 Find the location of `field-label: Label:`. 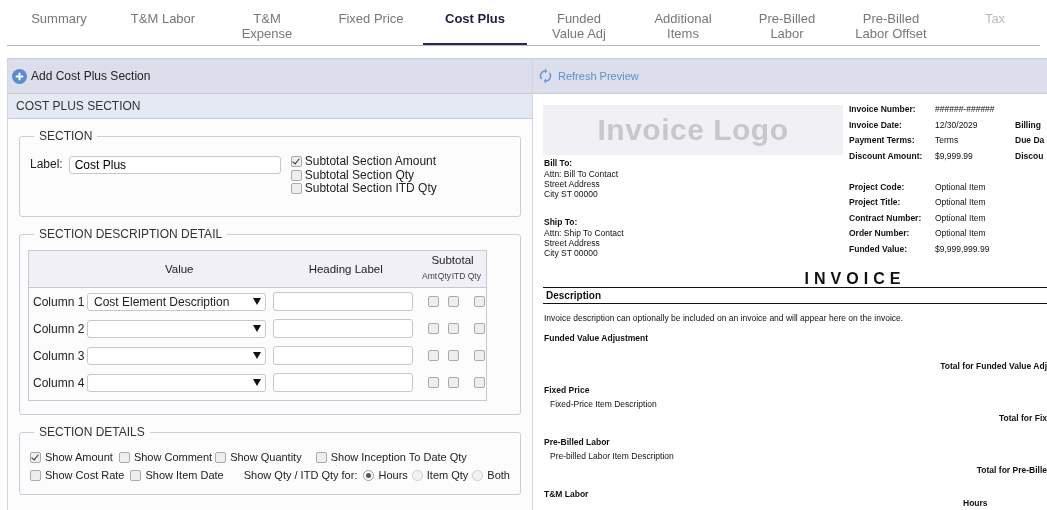

field-label: Label: is located at coordinates (46, 163).